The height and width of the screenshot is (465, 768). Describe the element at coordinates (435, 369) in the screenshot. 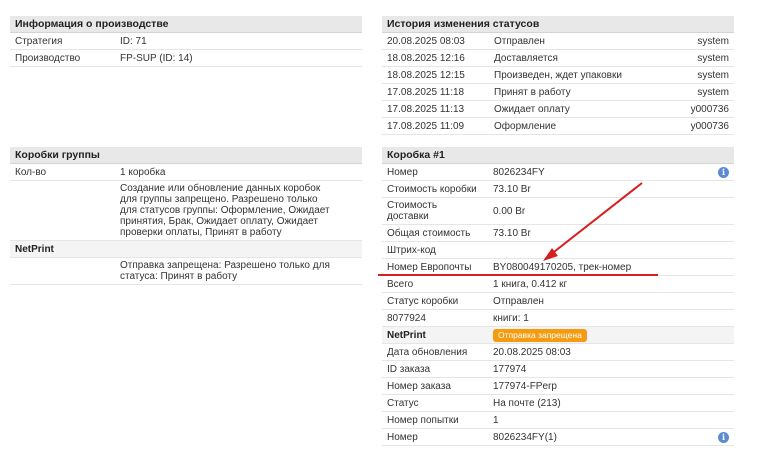

I see `order-id-label: ID заказа` at that location.